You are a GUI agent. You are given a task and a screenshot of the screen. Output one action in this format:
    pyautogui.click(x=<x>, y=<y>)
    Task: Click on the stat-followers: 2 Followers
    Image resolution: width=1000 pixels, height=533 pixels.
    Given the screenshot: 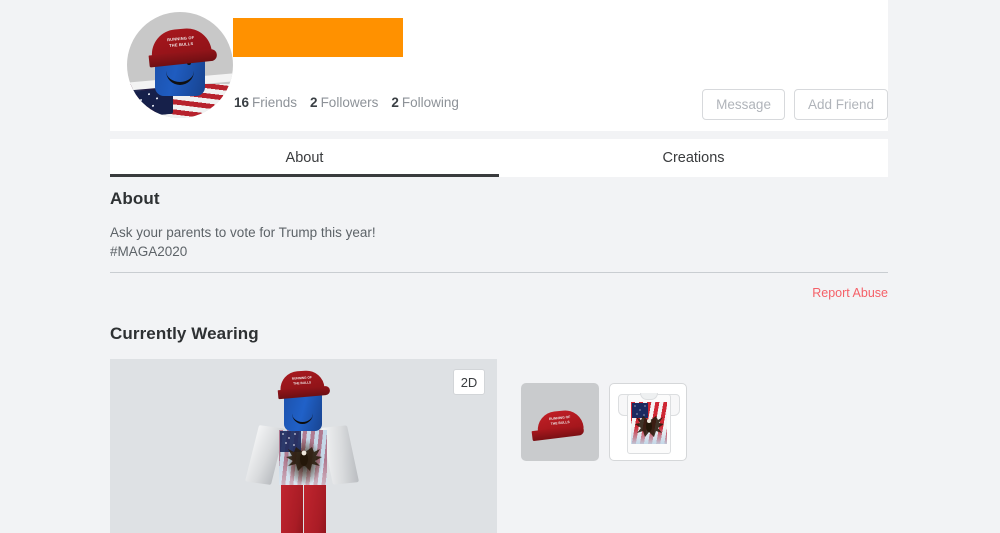 What is the action you would take?
    pyautogui.click(x=344, y=102)
    